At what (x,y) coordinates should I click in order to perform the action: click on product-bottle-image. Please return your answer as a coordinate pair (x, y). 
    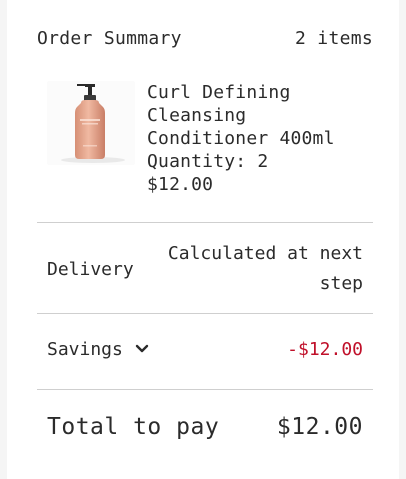
    Looking at the image, I should click on (93, 123).